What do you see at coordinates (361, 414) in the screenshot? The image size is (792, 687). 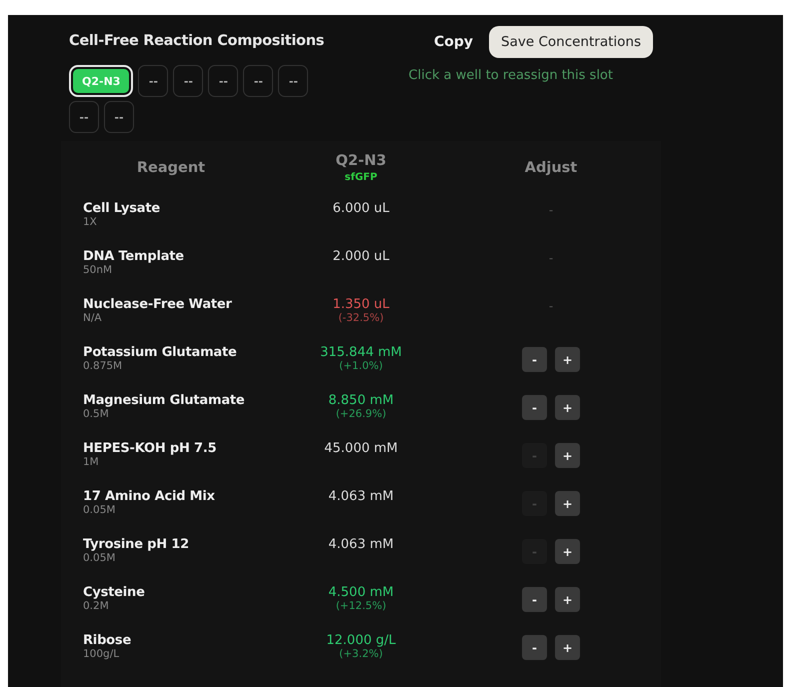 I see `value-change: (+26.9%)` at bounding box center [361, 414].